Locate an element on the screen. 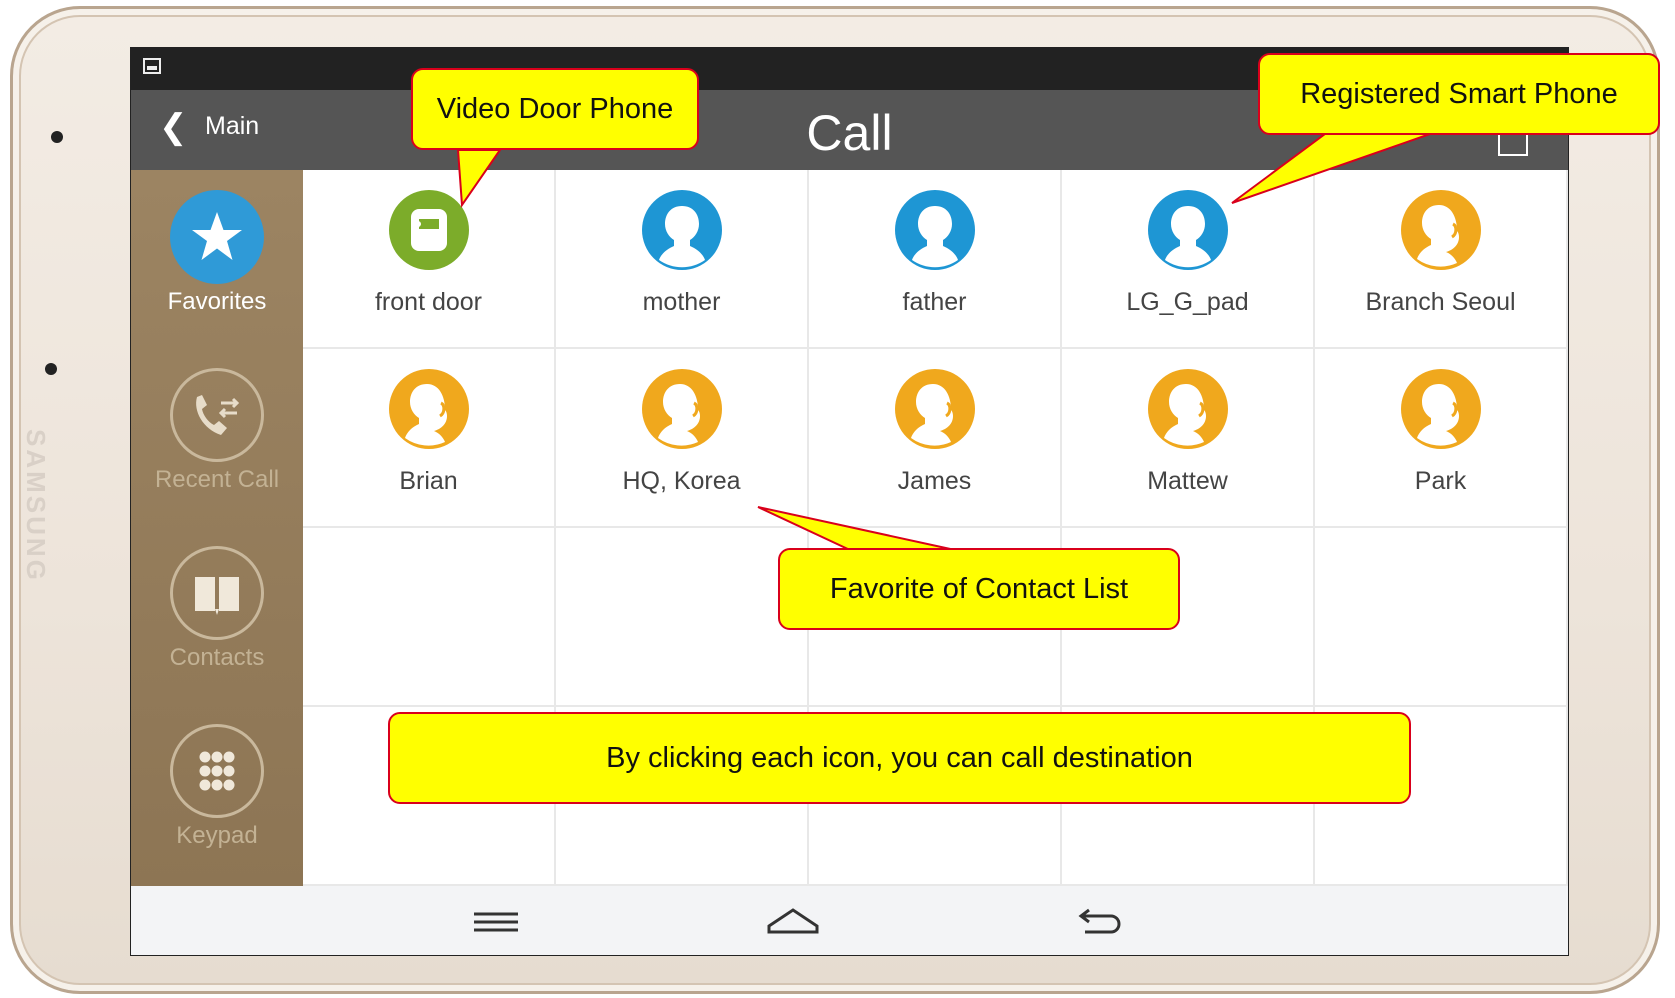 The height and width of the screenshot is (998, 1675). favorite-tile: Park is located at coordinates (1441, 438).